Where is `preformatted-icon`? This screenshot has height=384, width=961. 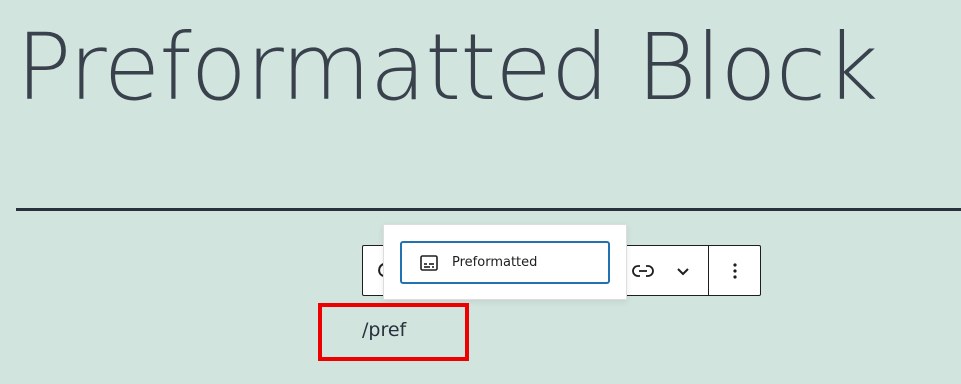 preformatted-icon is located at coordinates (429, 263).